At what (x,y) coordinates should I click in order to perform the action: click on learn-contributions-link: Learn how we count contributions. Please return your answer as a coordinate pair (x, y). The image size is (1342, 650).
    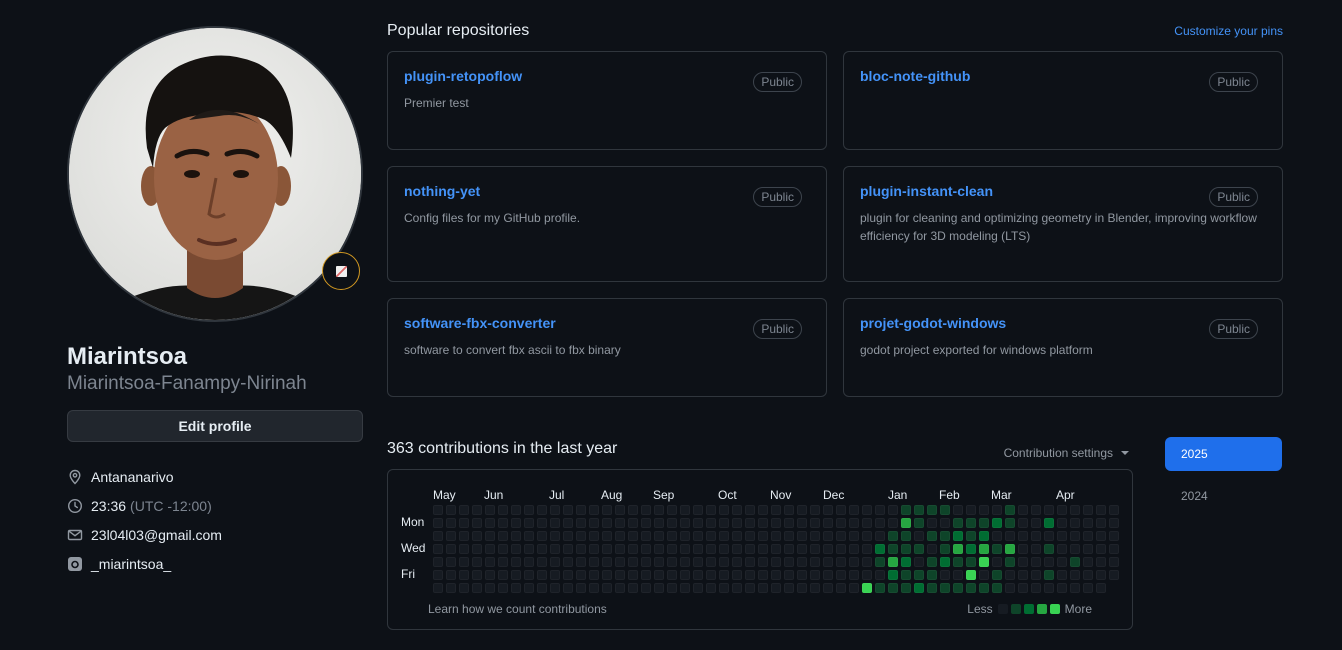
    Looking at the image, I should click on (517, 609).